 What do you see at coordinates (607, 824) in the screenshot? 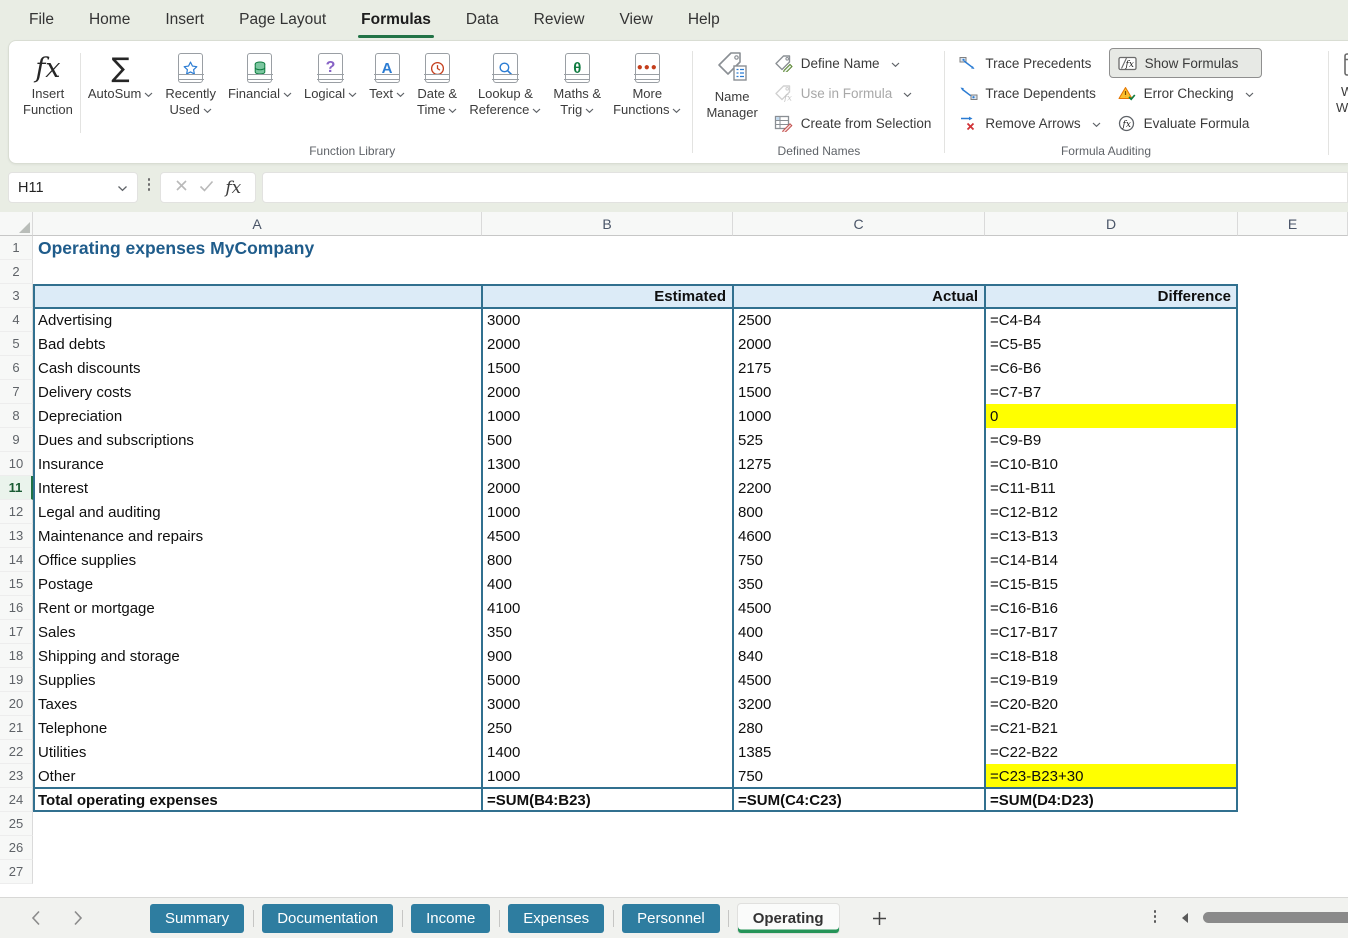
I see `cell-B25` at bounding box center [607, 824].